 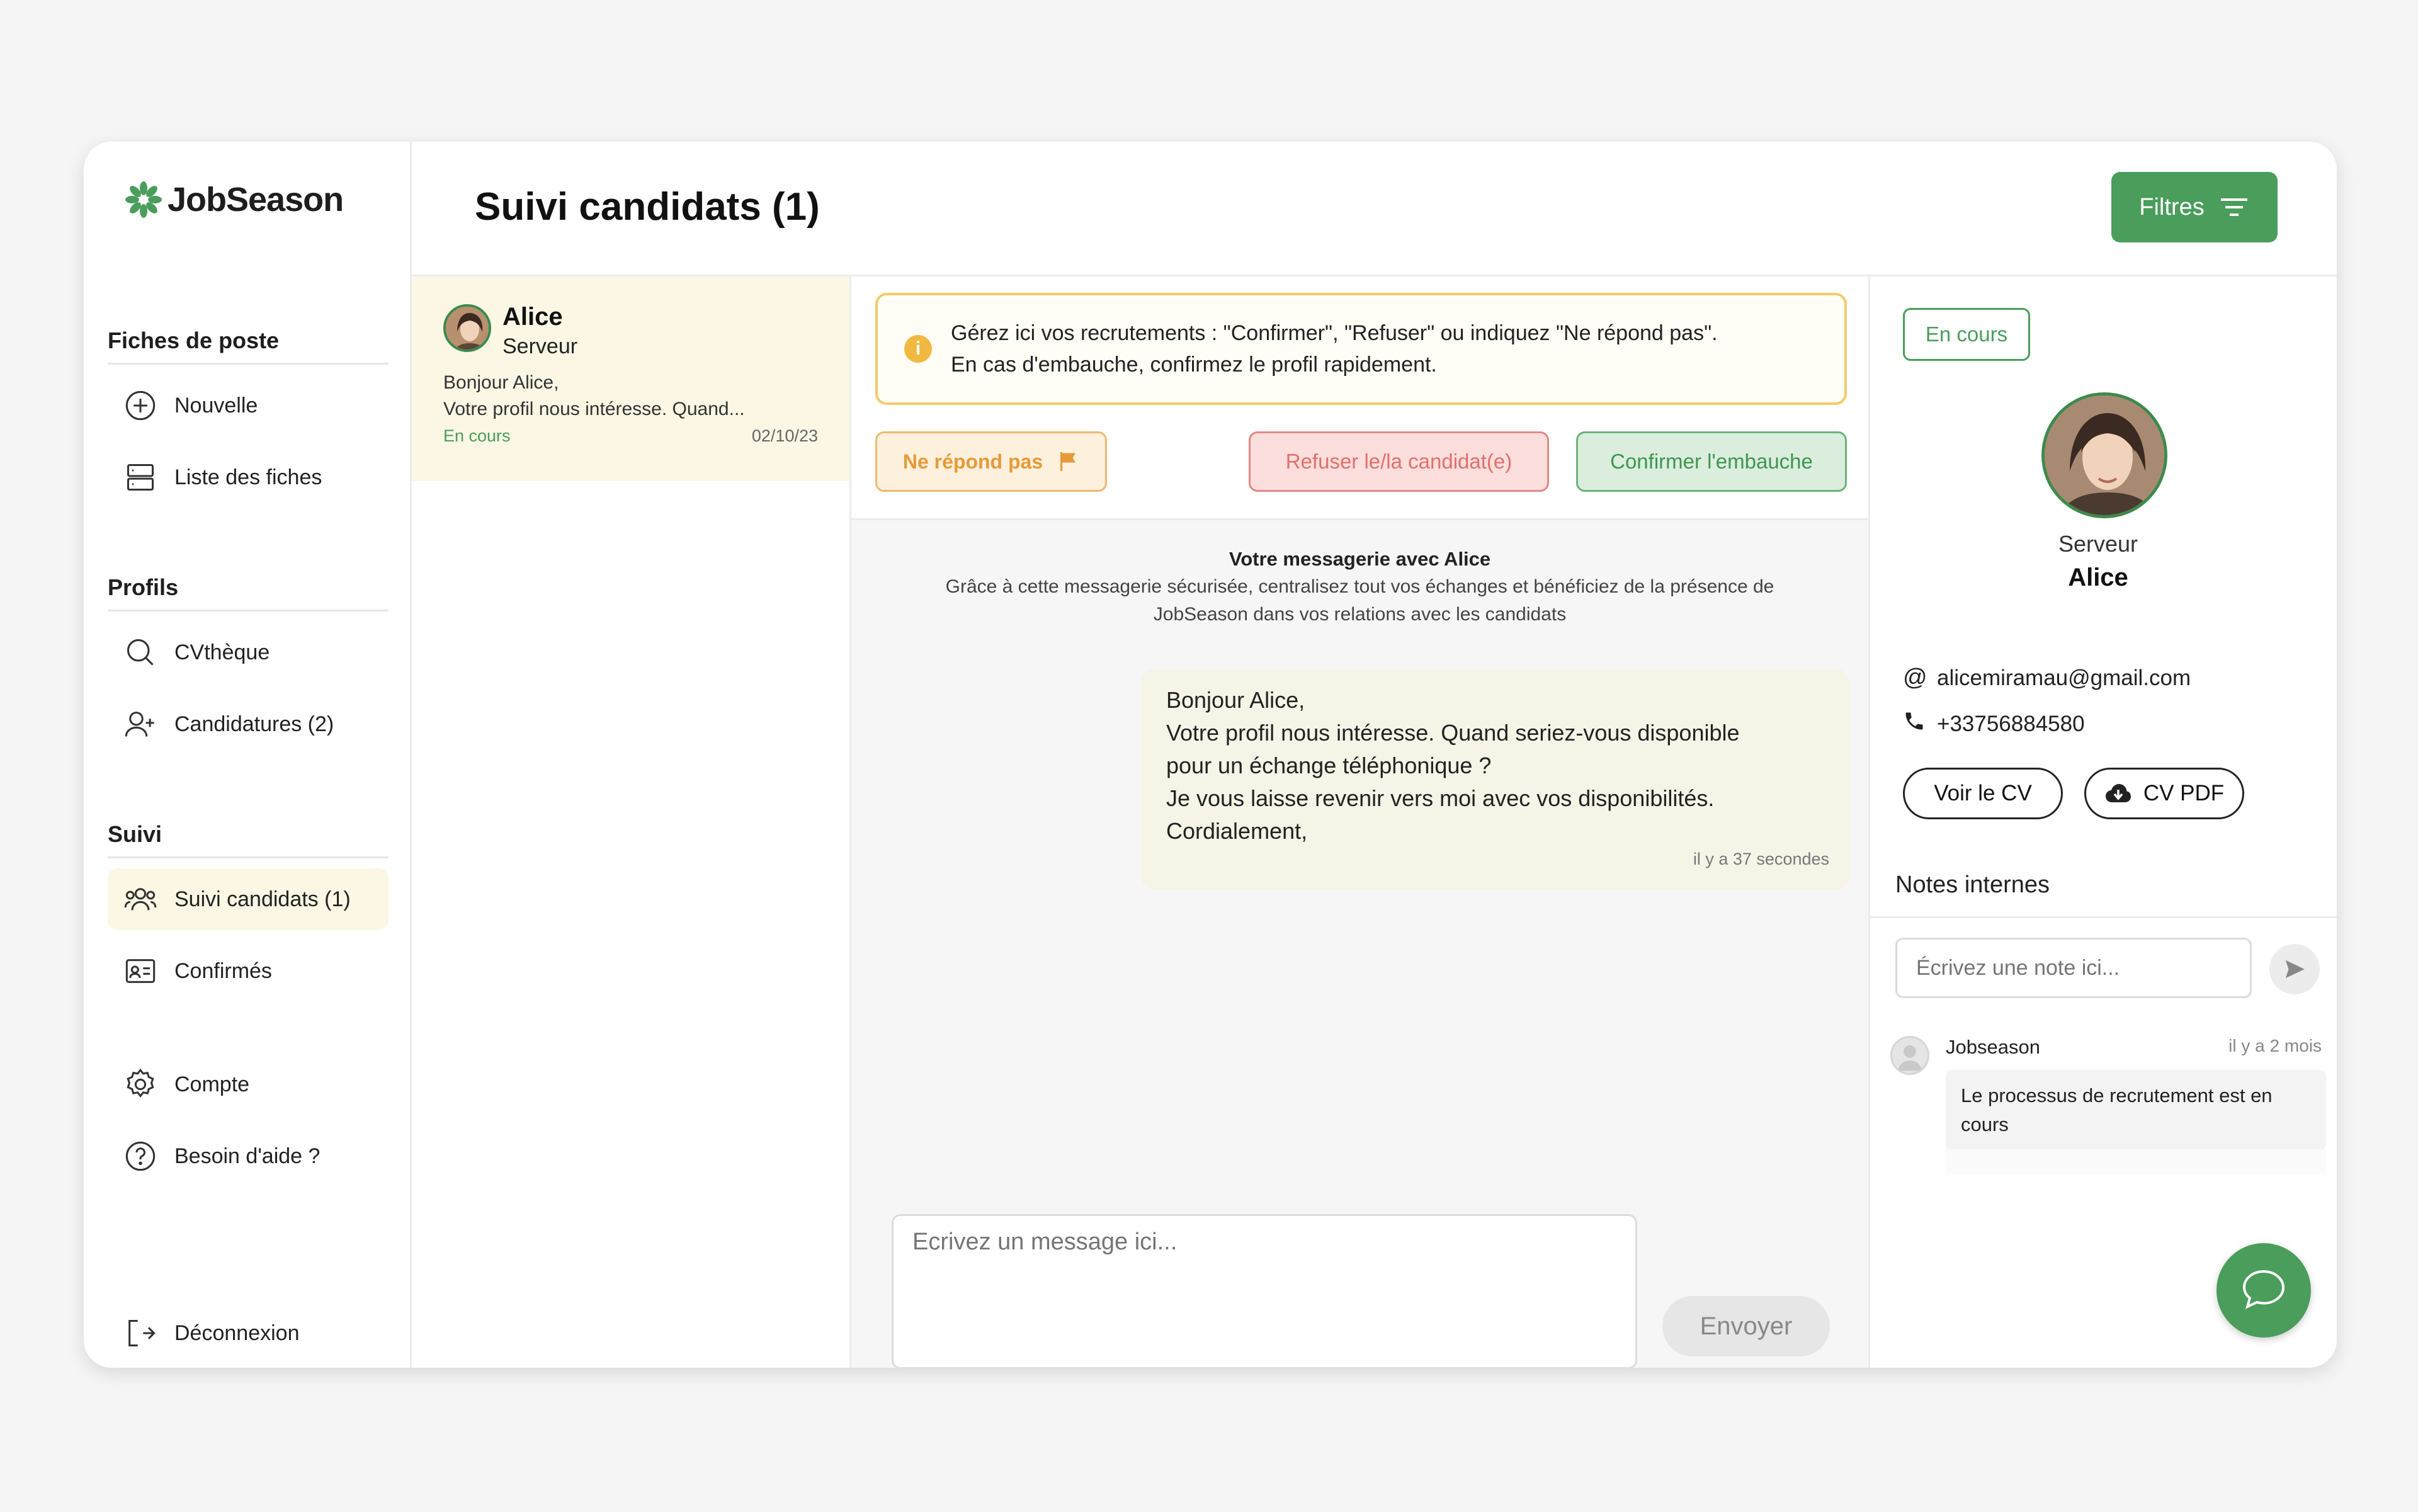 I want to click on contact-phone: +33756884580, so click(x=1994, y=725).